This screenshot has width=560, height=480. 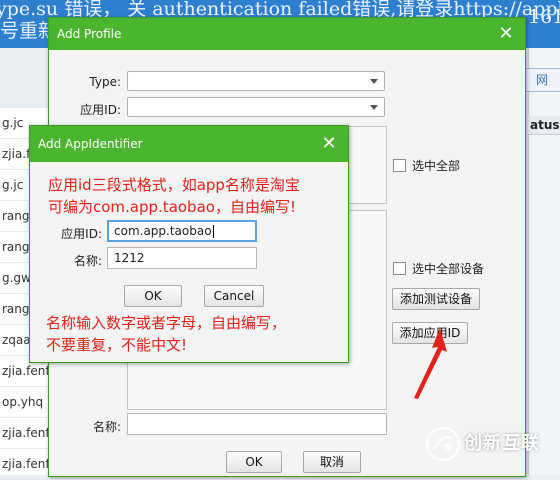 What do you see at coordinates (256, 107) in the screenshot?
I see `app-id-select` at bounding box center [256, 107].